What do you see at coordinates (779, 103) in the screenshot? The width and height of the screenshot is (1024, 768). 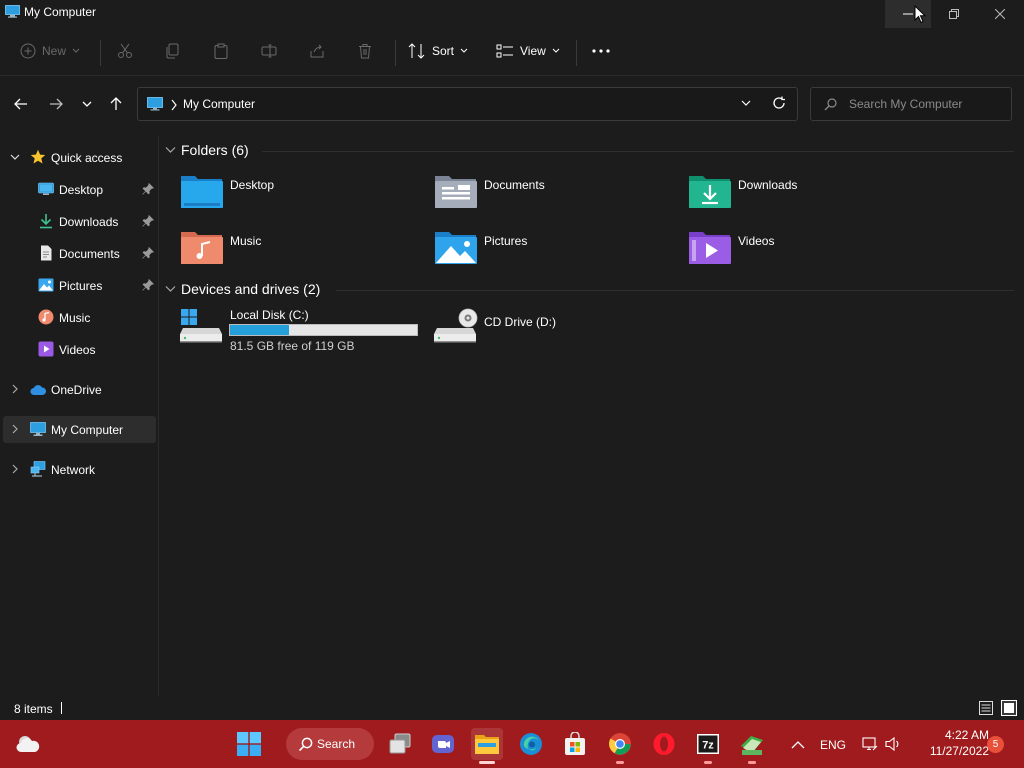 I see `refresh-icon` at bounding box center [779, 103].